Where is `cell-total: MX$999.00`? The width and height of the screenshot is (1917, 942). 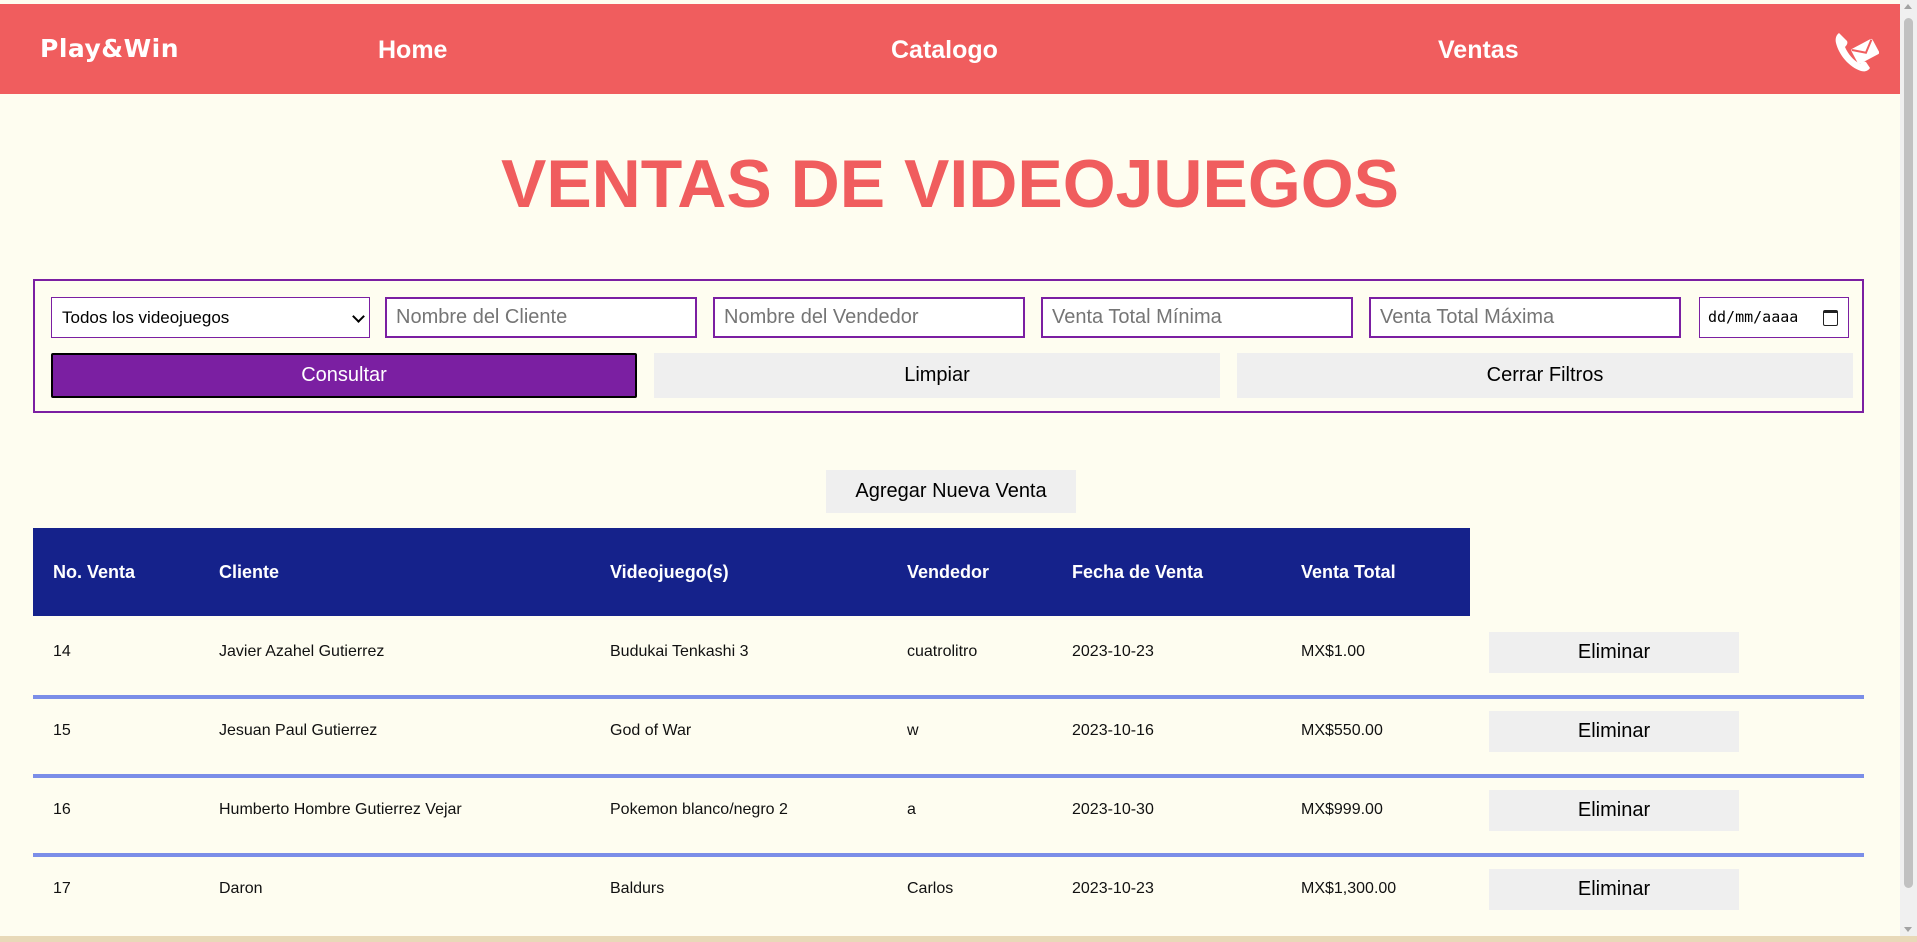 cell-total: MX$999.00 is located at coordinates (1342, 809).